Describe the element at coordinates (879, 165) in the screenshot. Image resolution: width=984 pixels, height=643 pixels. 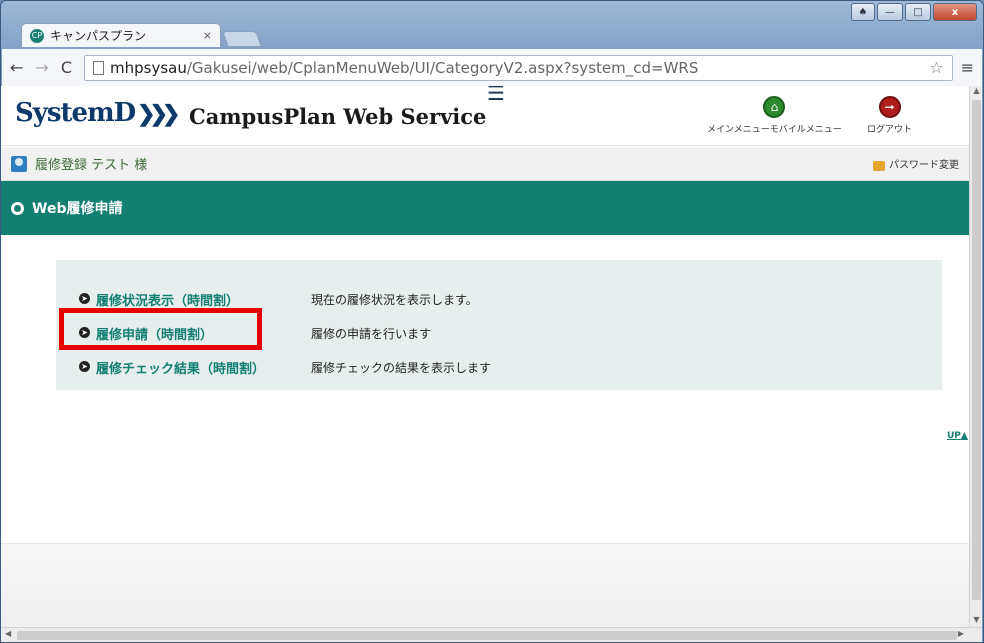
I see `lock-icon` at that location.